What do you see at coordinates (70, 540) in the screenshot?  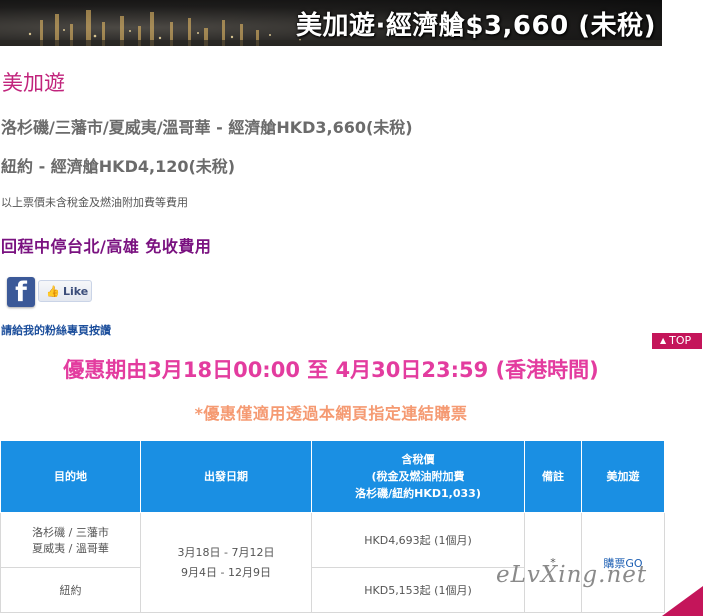 I see `cell-destination: 洛杉磯 / 三藩市 夏威夷 / 溫哥華` at bounding box center [70, 540].